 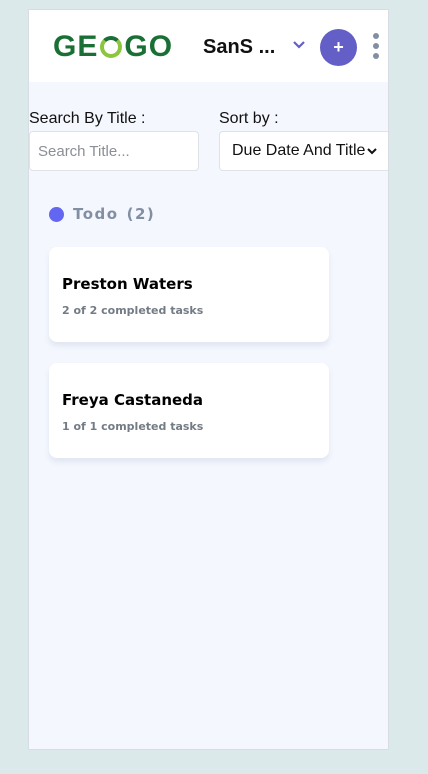 What do you see at coordinates (249, 118) in the screenshot?
I see `sort-label: Sort by :` at bounding box center [249, 118].